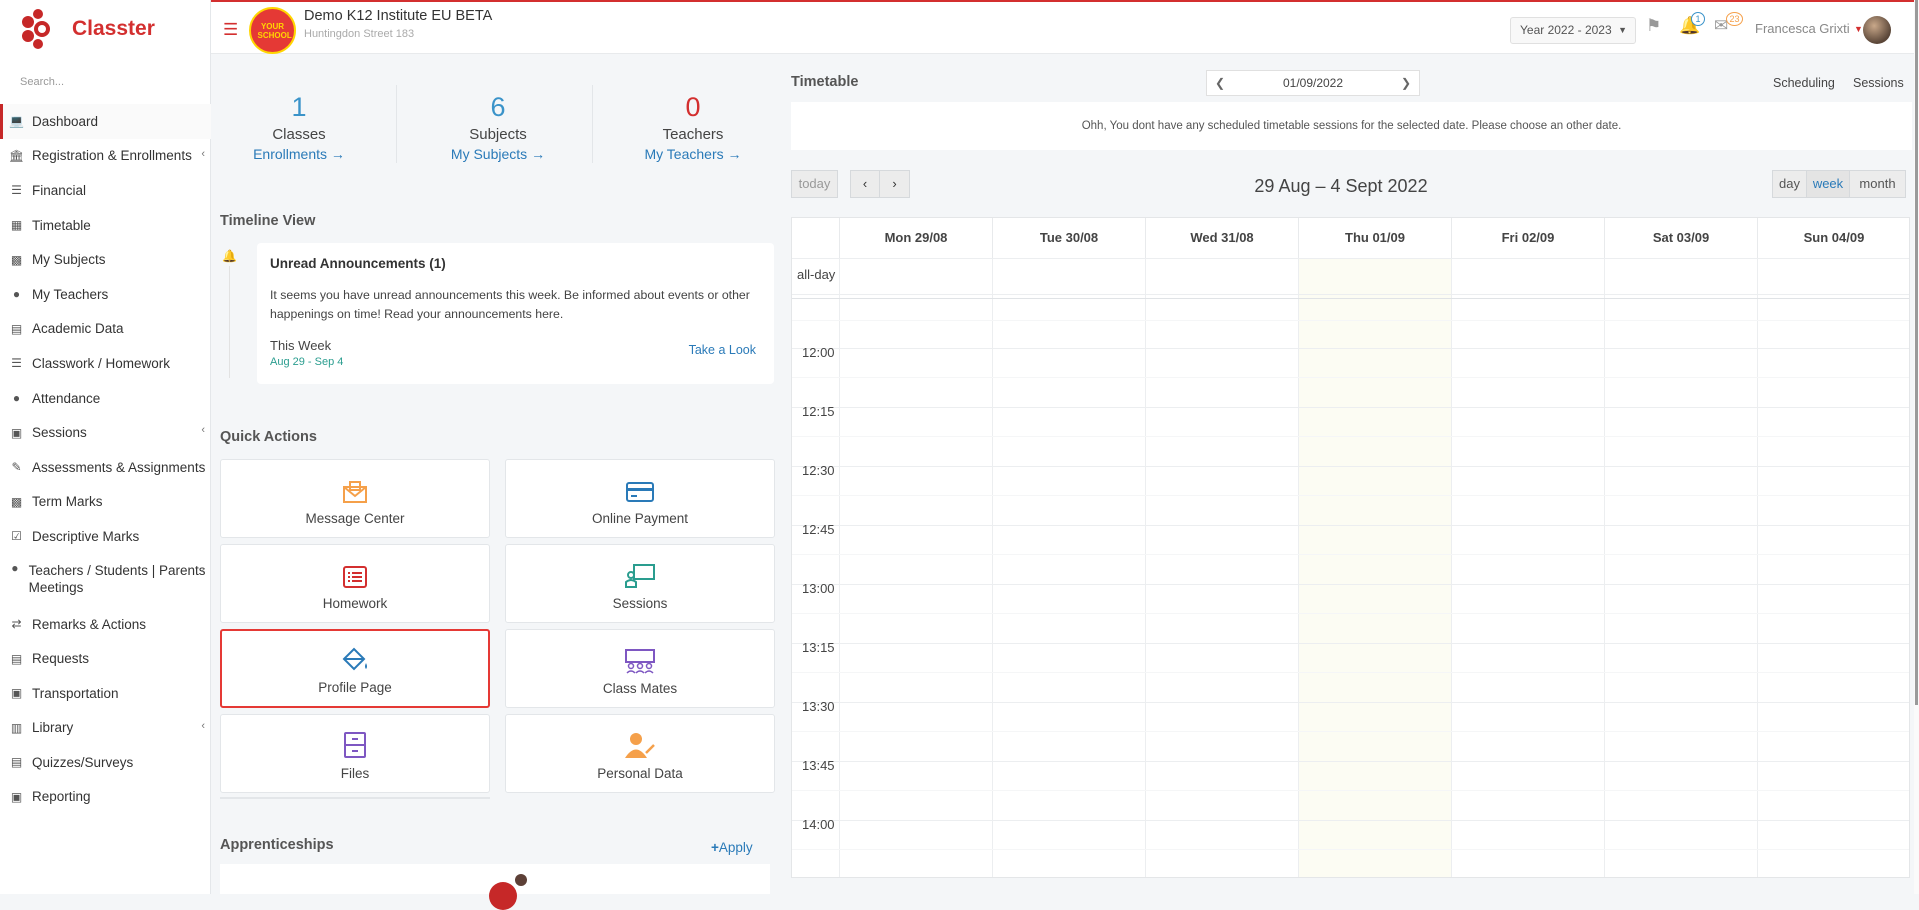  What do you see at coordinates (105, 329) in the screenshot?
I see `sidebar-item-academic-data: ▤ Academic Data` at bounding box center [105, 329].